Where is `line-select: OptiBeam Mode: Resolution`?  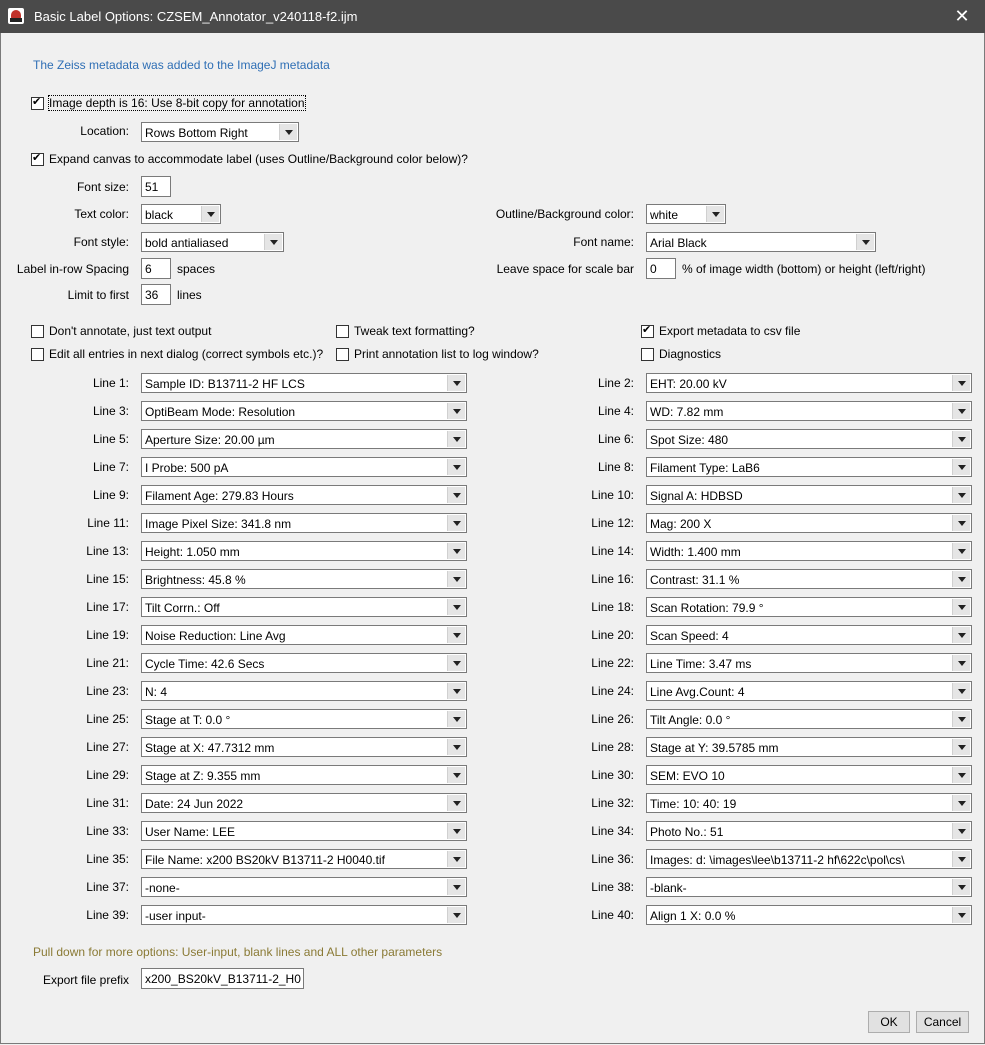 line-select: OptiBeam Mode: Resolution is located at coordinates (304, 411).